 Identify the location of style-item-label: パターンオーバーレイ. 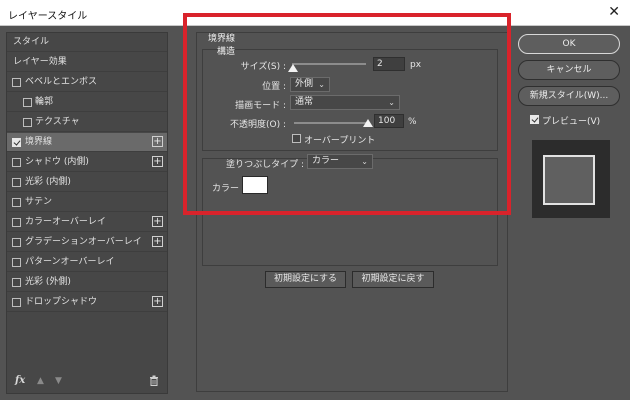
(70, 262).